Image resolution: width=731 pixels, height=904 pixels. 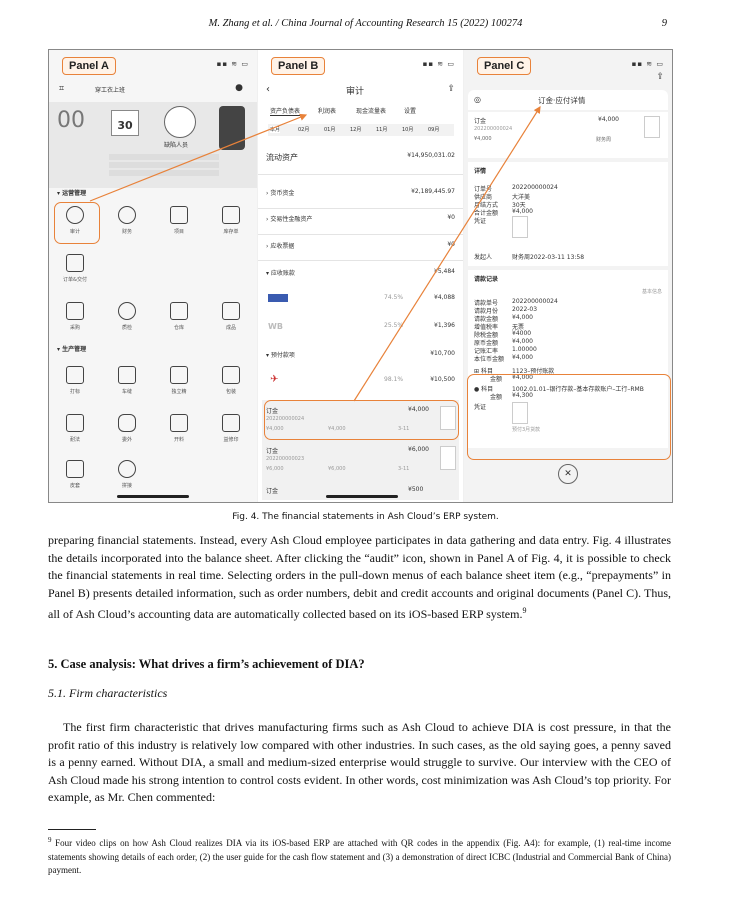 I want to click on footnote-mark: 9, so click(x=50, y=840).